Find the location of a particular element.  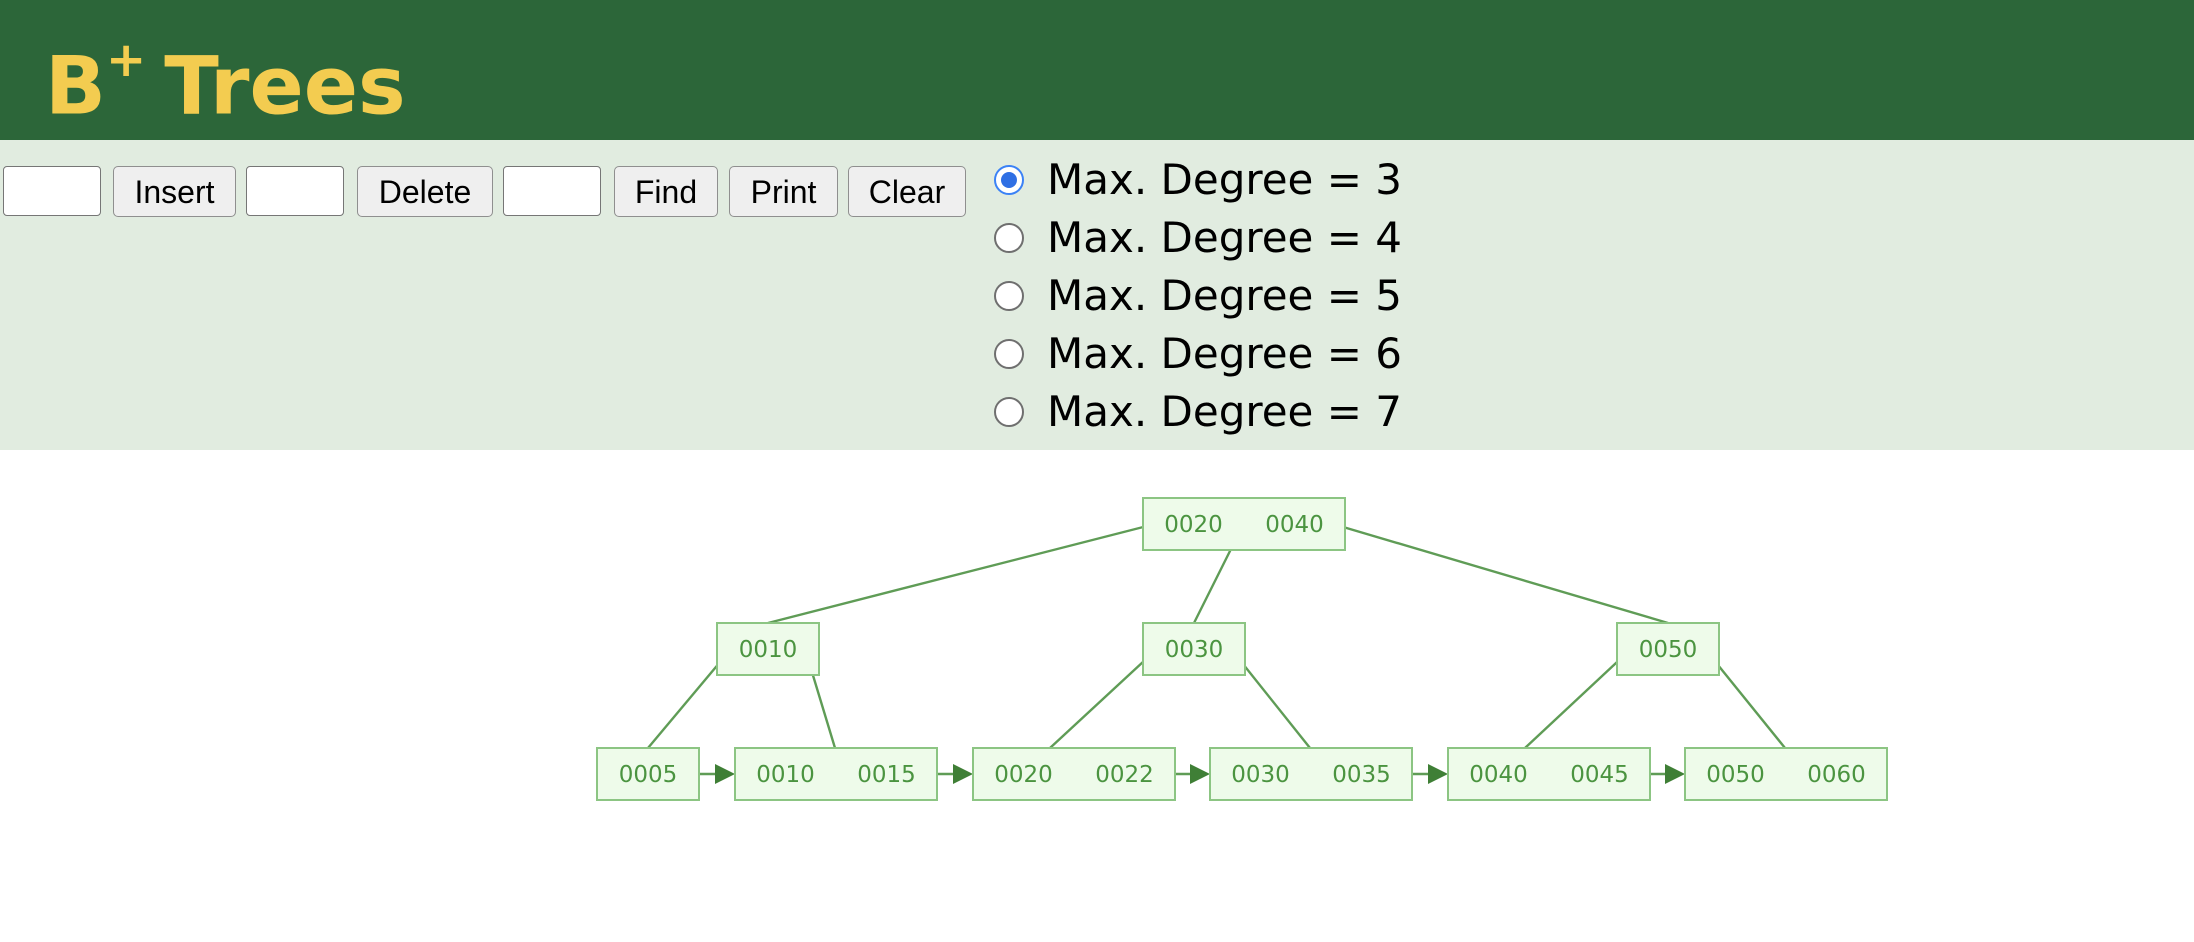

page-title: B+ Trees is located at coordinates (225, 78).